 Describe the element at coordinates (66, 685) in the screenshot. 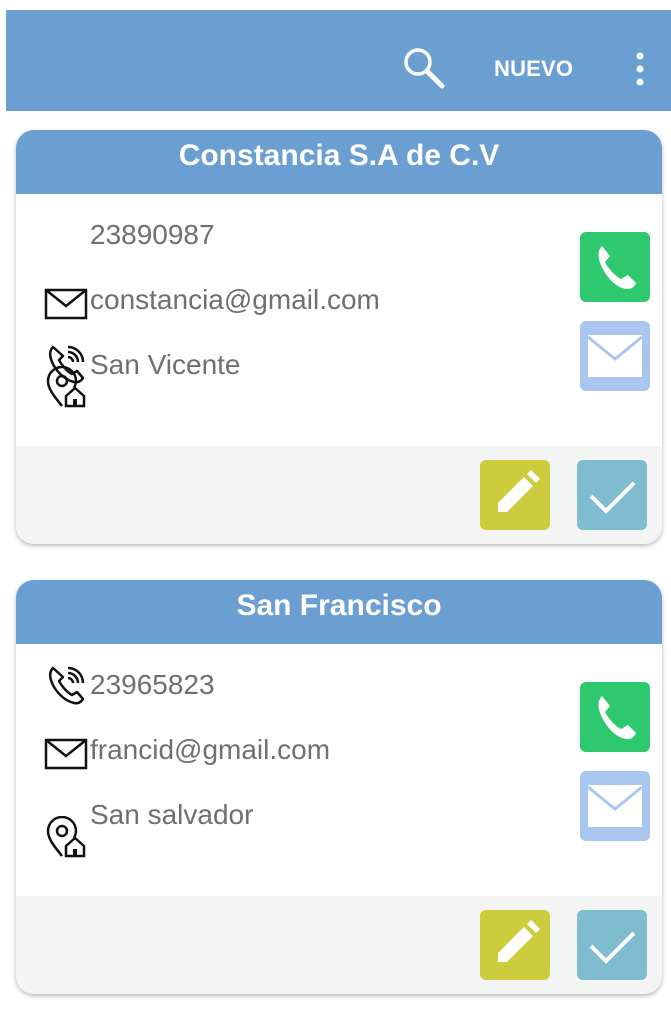

I see `phone-icon` at that location.